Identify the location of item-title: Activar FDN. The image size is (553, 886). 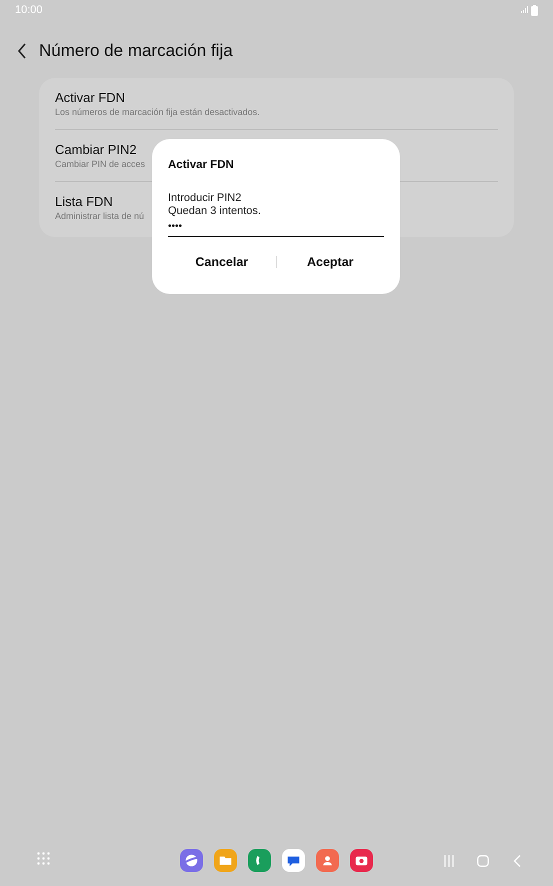
(90, 97).